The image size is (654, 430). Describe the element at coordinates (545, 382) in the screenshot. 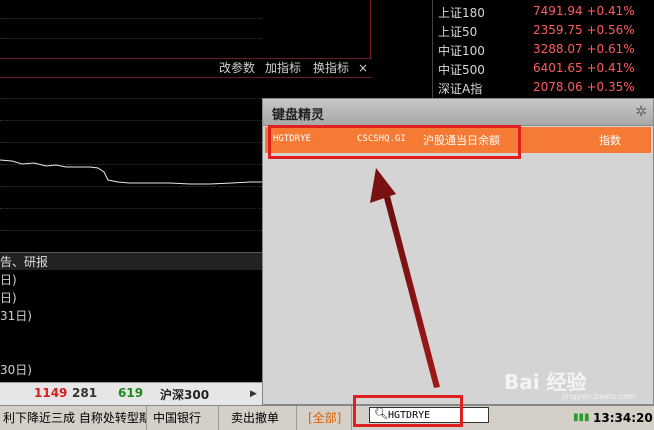

I see `watermark-text: Bai 经验` at that location.